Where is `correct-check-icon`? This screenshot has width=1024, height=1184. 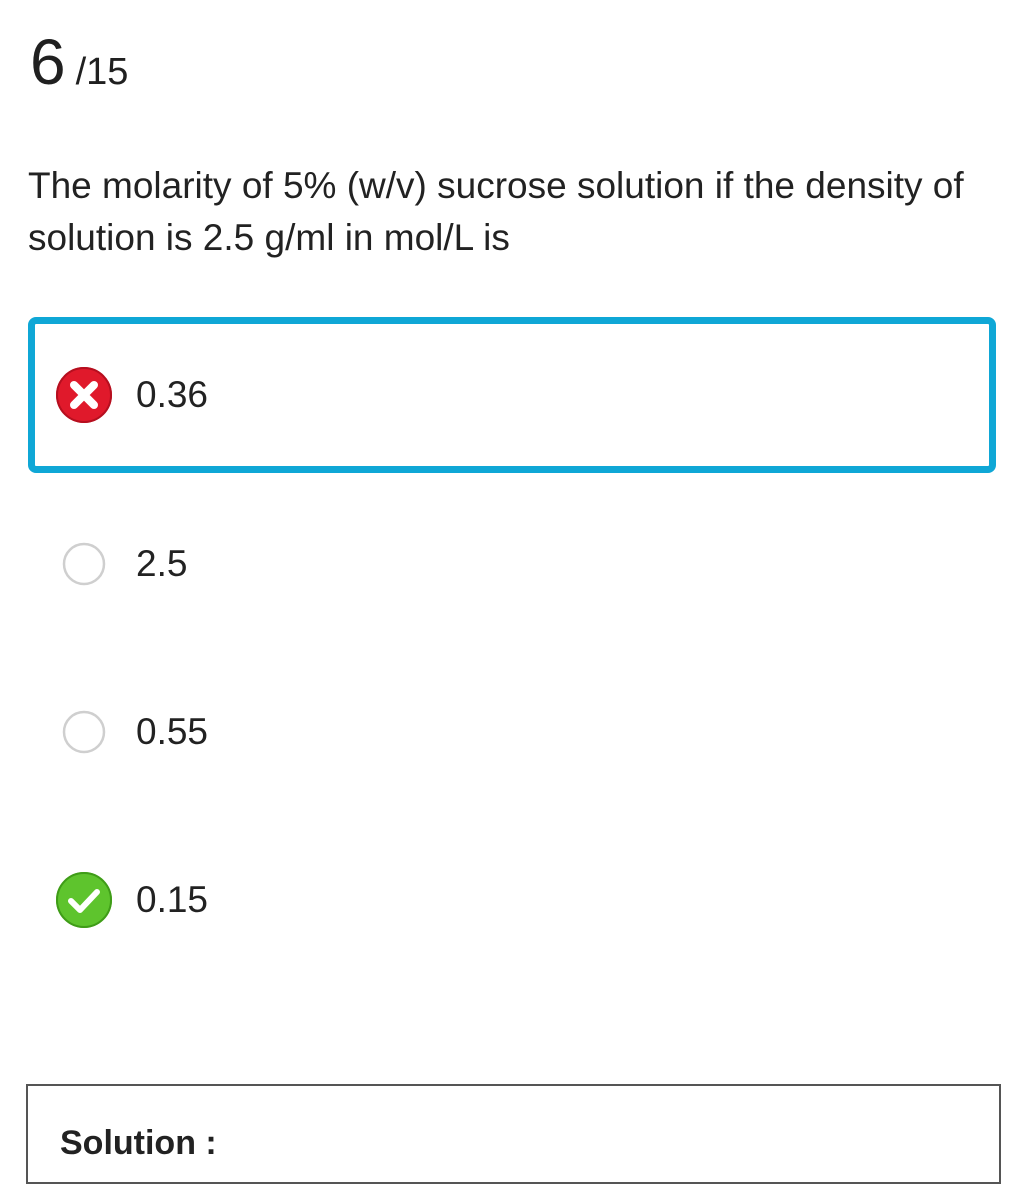 correct-check-icon is located at coordinates (84, 900).